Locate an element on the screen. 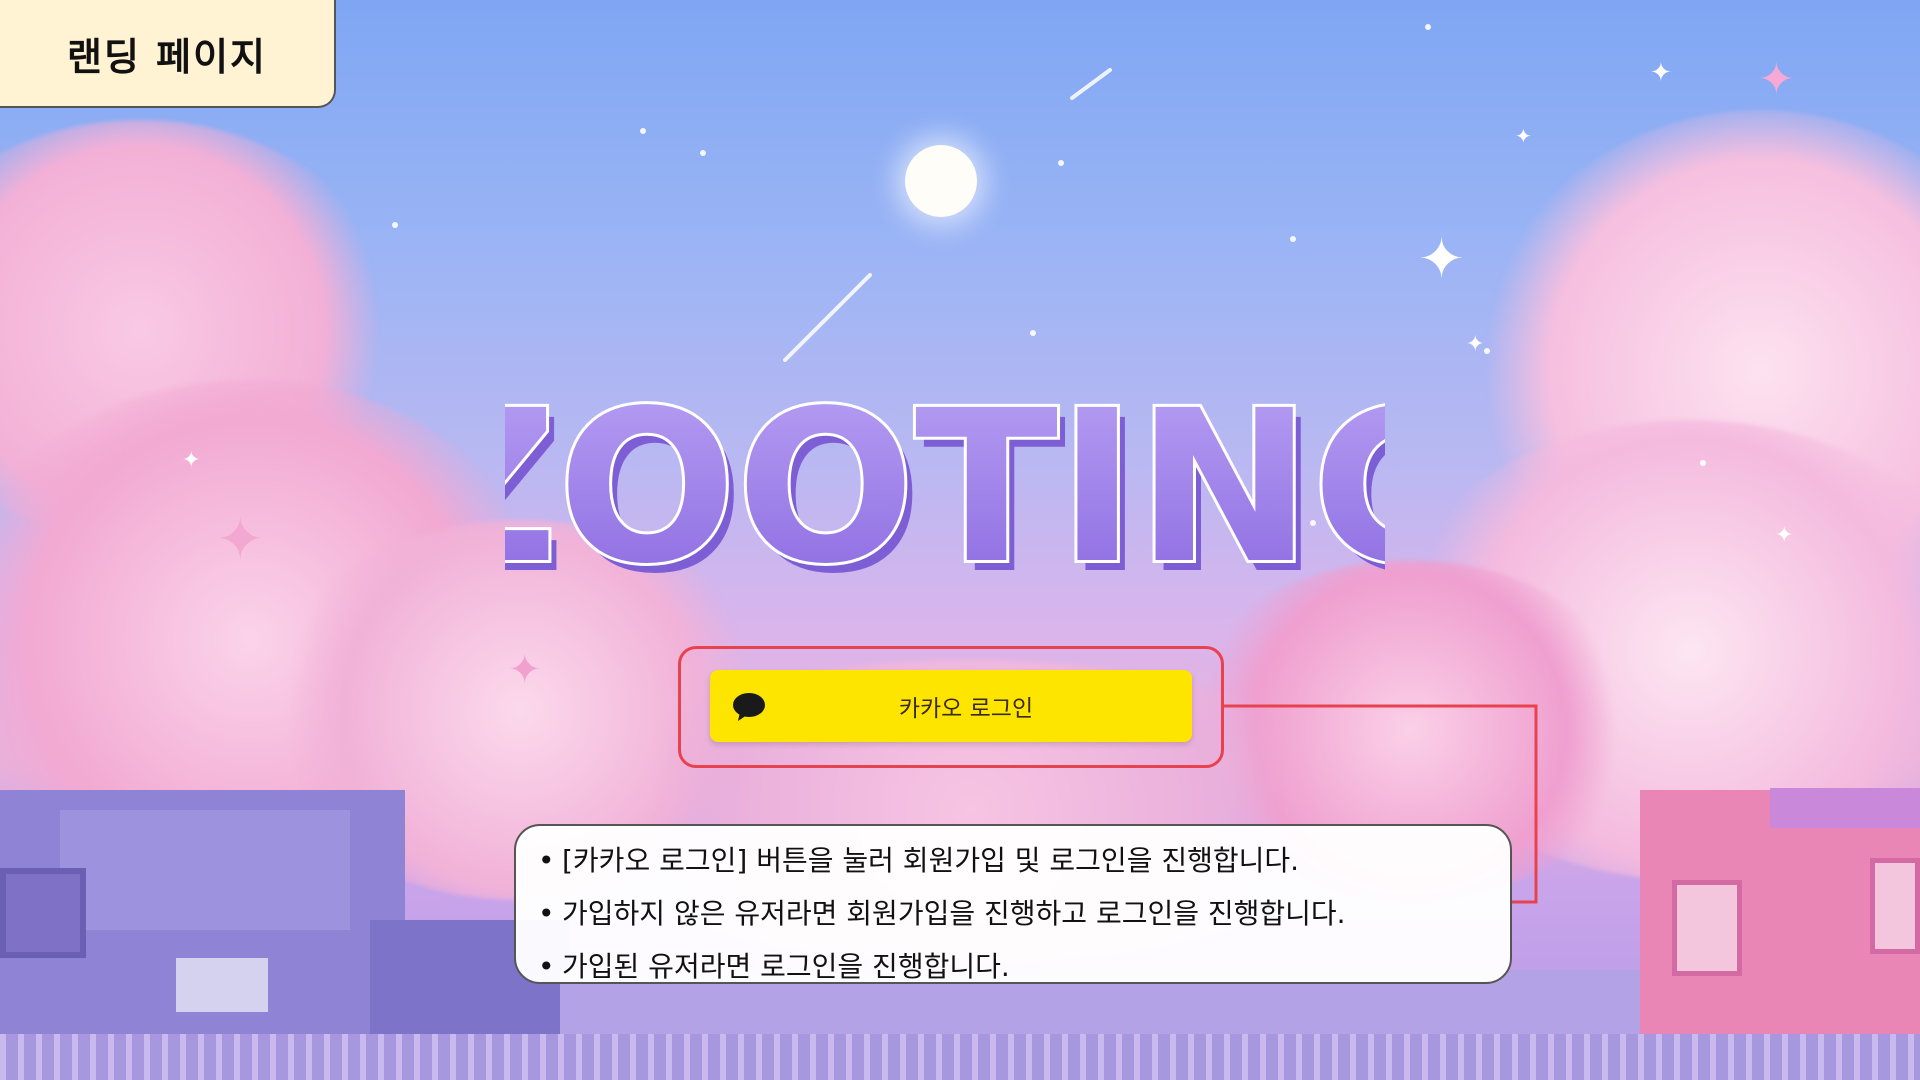 The image size is (1920, 1080). speech-bubble-icon is located at coordinates (749, 707).